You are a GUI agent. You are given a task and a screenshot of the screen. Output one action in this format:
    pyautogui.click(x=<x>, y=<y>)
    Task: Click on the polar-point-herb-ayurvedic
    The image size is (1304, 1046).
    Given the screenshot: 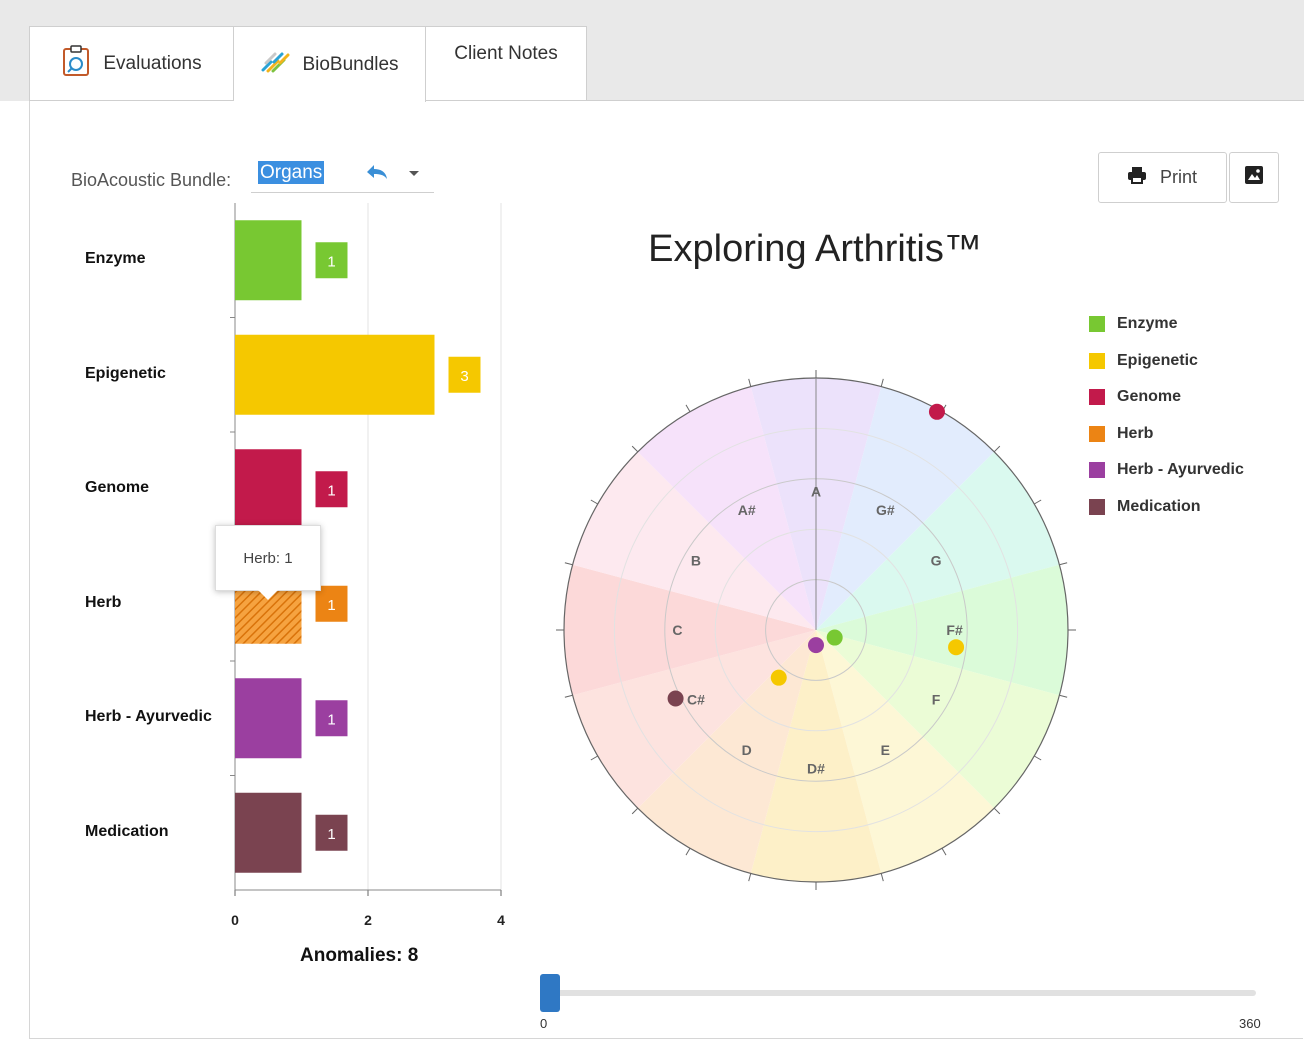 What is the action you would take?
    pyautogui.click(x=816, y=645)
    